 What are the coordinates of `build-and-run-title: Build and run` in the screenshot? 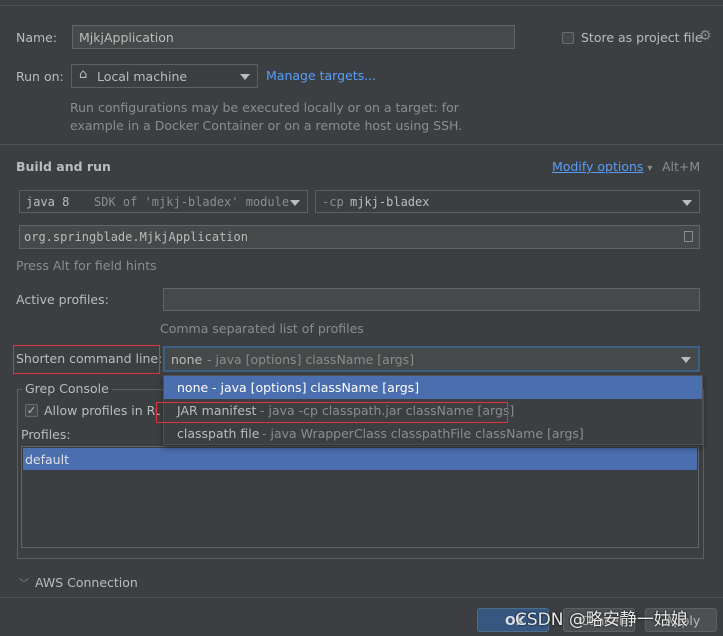 It's located at (63, 166).